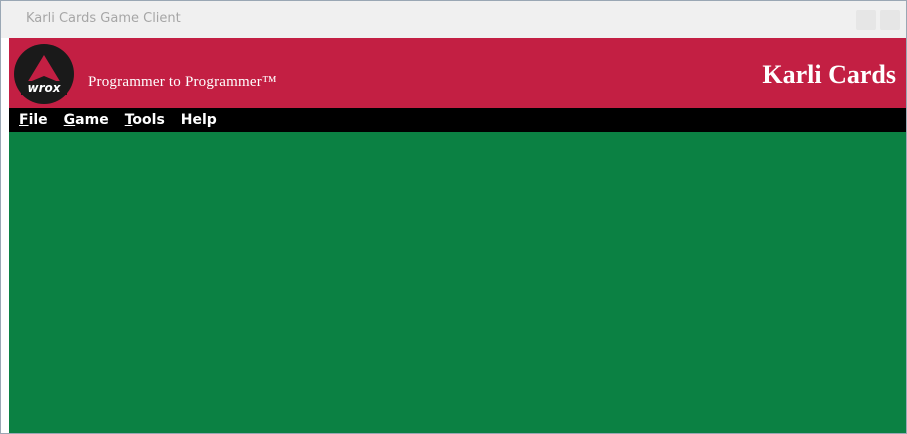 This screenshot has height=434, width=907. What do you see at coordinates (92, 120) in the screenshot?
I see `menu-game-label: ame` at bounding box center [92, 120].